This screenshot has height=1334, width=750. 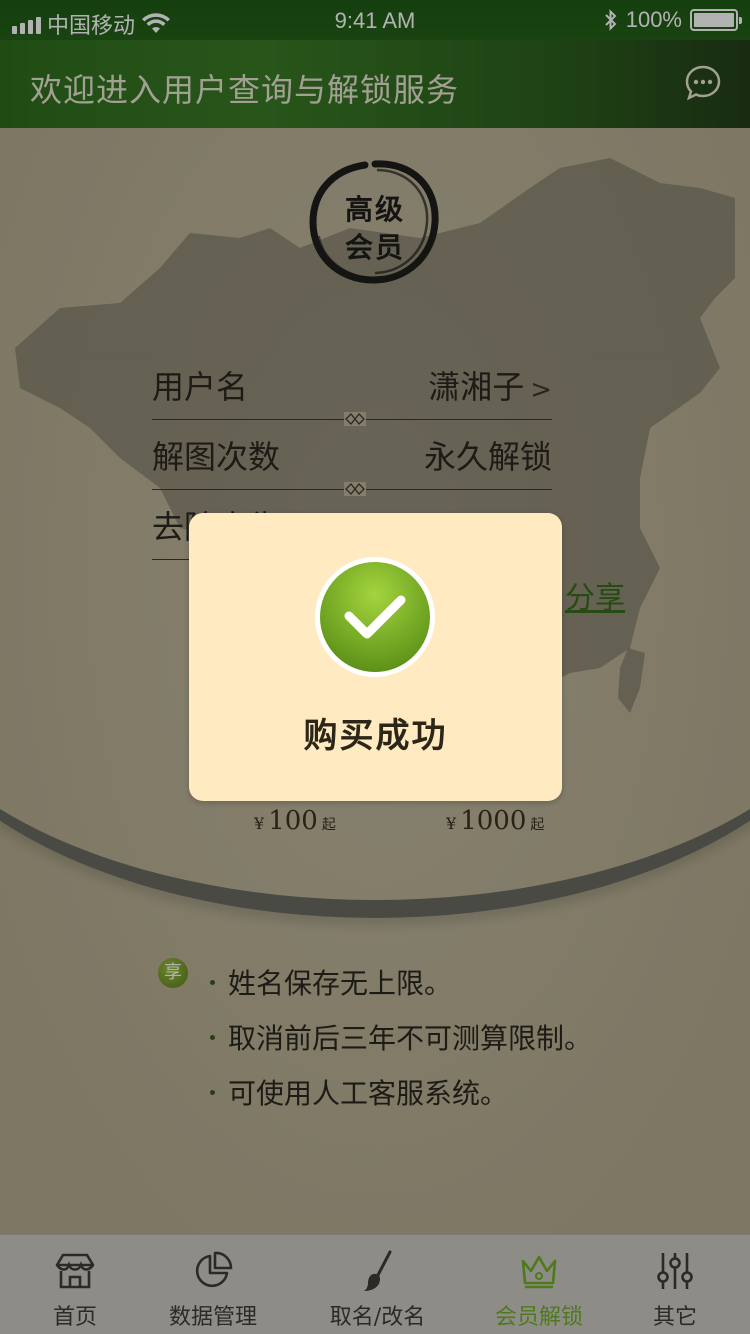 What do you see at coordinates (538, 1317) in the screenshot?
I see `tab-label: 会员解锁` at bounding box center [538, 1317].